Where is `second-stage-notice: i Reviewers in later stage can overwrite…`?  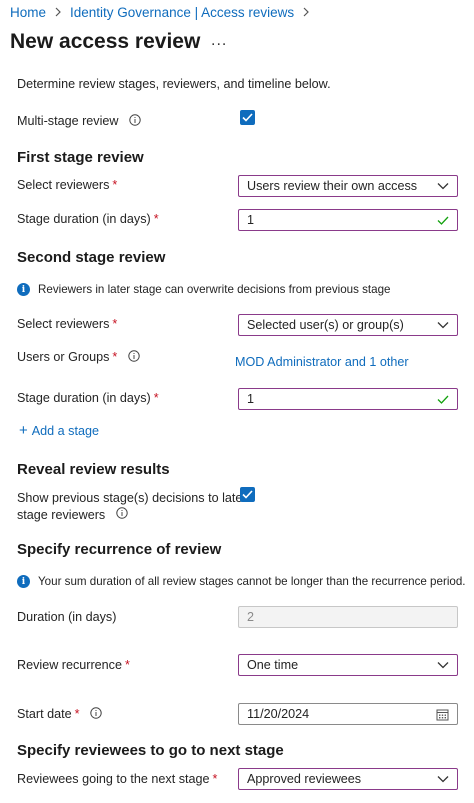 second-stage-notice: i Reviewers in later stage can overwrite… is located at coordinates (203, 289).